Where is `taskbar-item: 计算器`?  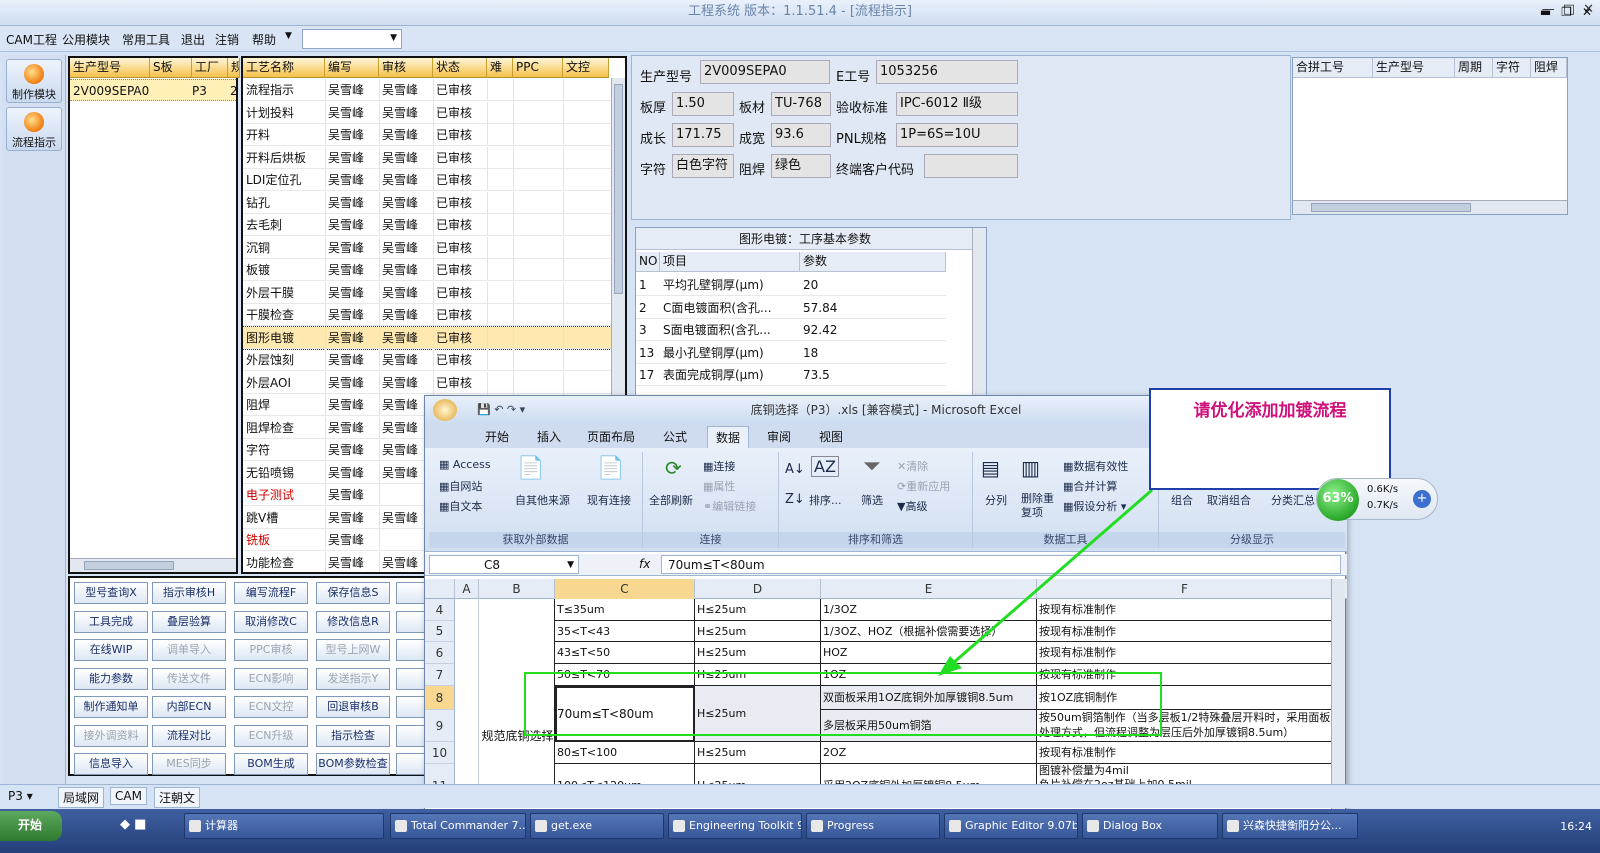 taskbar-item: 计算器 is located at coordinates (284, 826).